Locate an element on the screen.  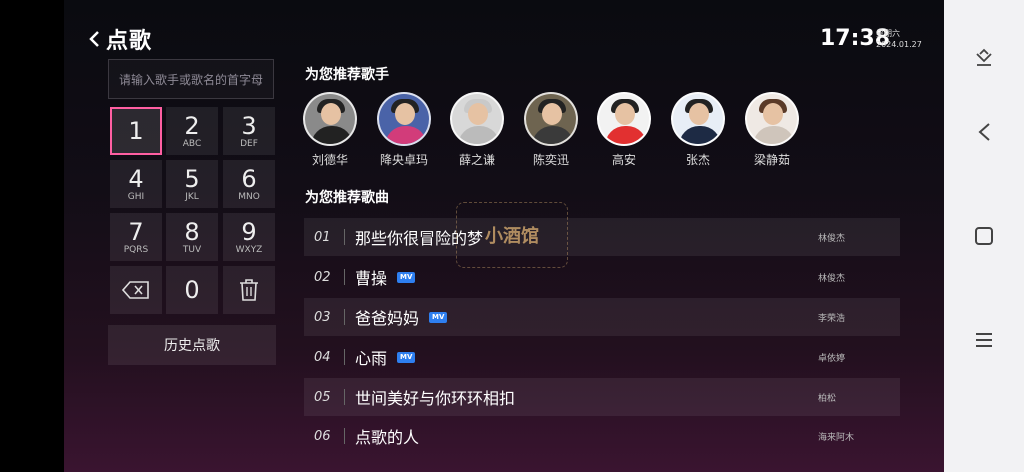
song-row: 02 曹操 MV 林俊杰 is located at coordinates (602, 277).